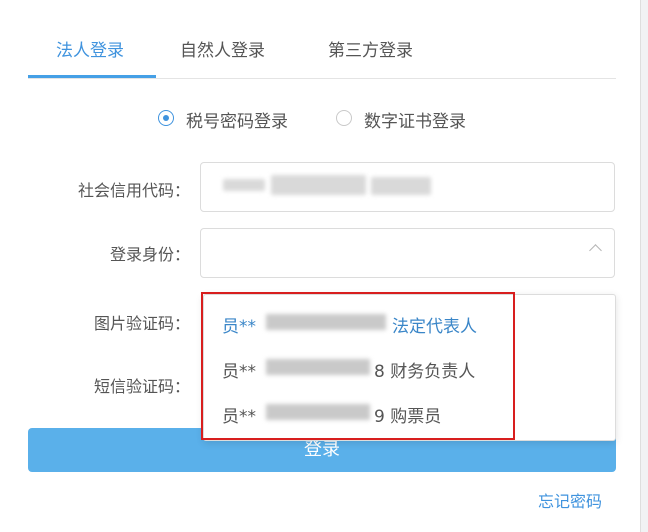  I want to click on identity-option-ticket-buyer: 员** 9 购票员, so click(412, 412).